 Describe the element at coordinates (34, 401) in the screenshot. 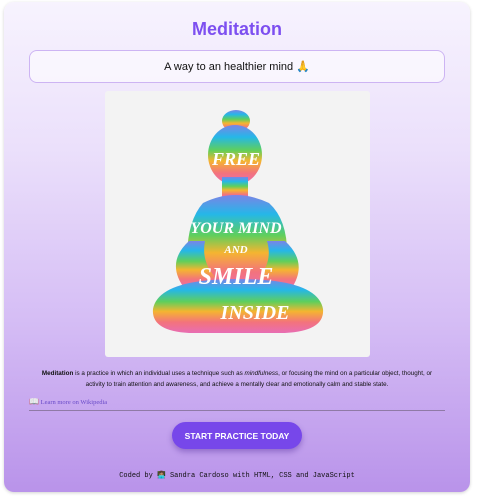

I see `book-icon: 📖` at that location.